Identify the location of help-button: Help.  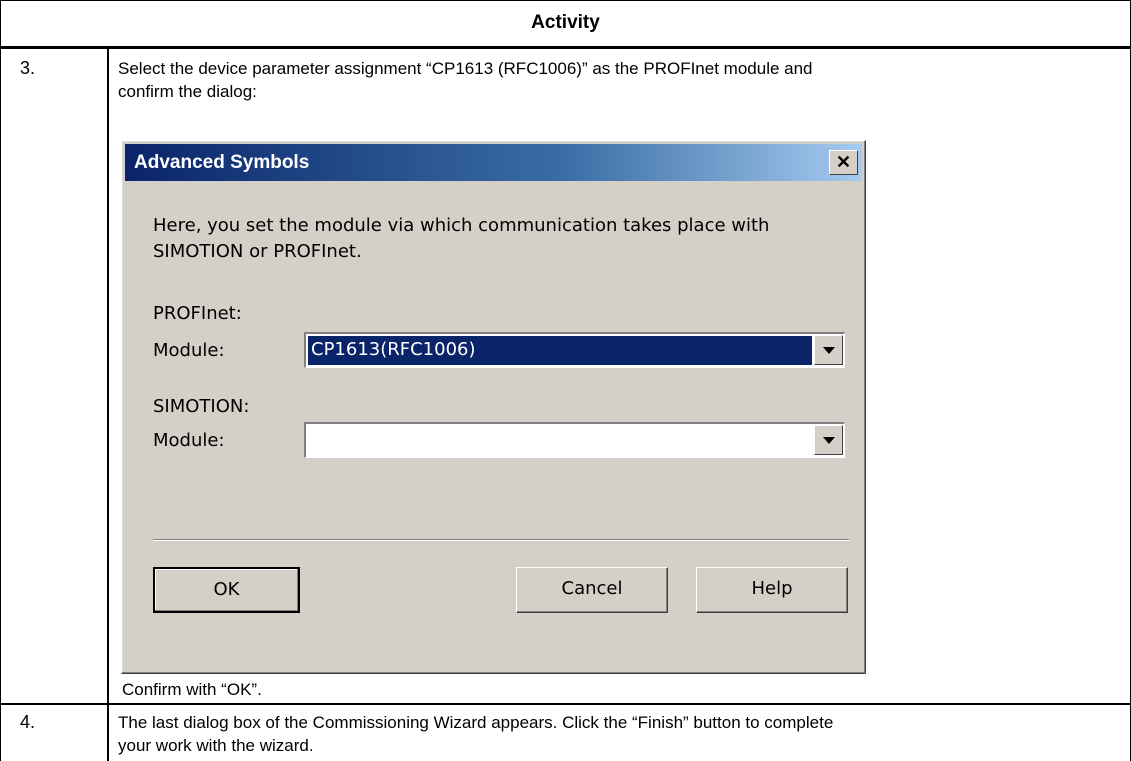
(772, 590).